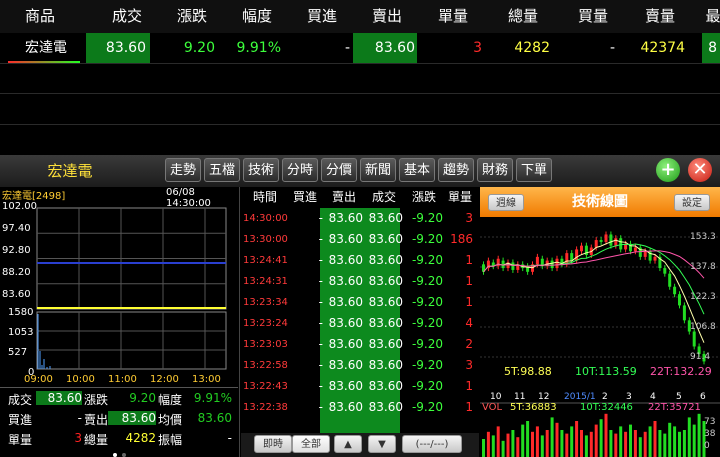  Describe the element at coordinates (265, 197) in the screenshot. I see `tick-col-header: 時間` at that location.